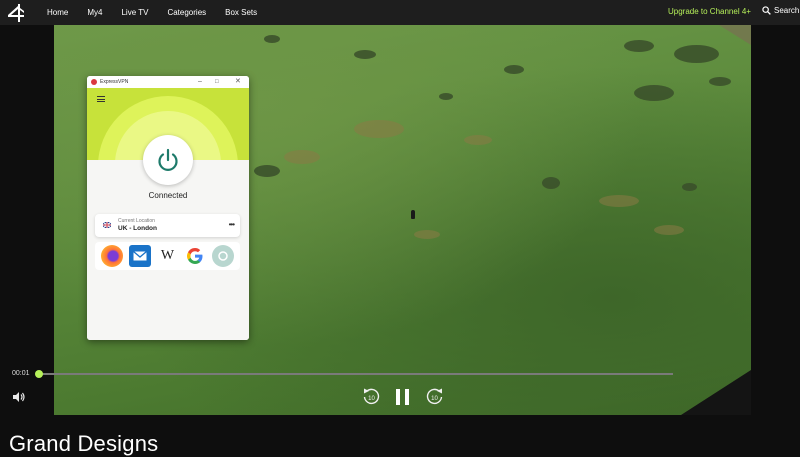 The image size is (800, 457). What do you see at coordinates (217, 82) in the screenshot?
I see `maximize-button: □` at bounding box center [217, 82].